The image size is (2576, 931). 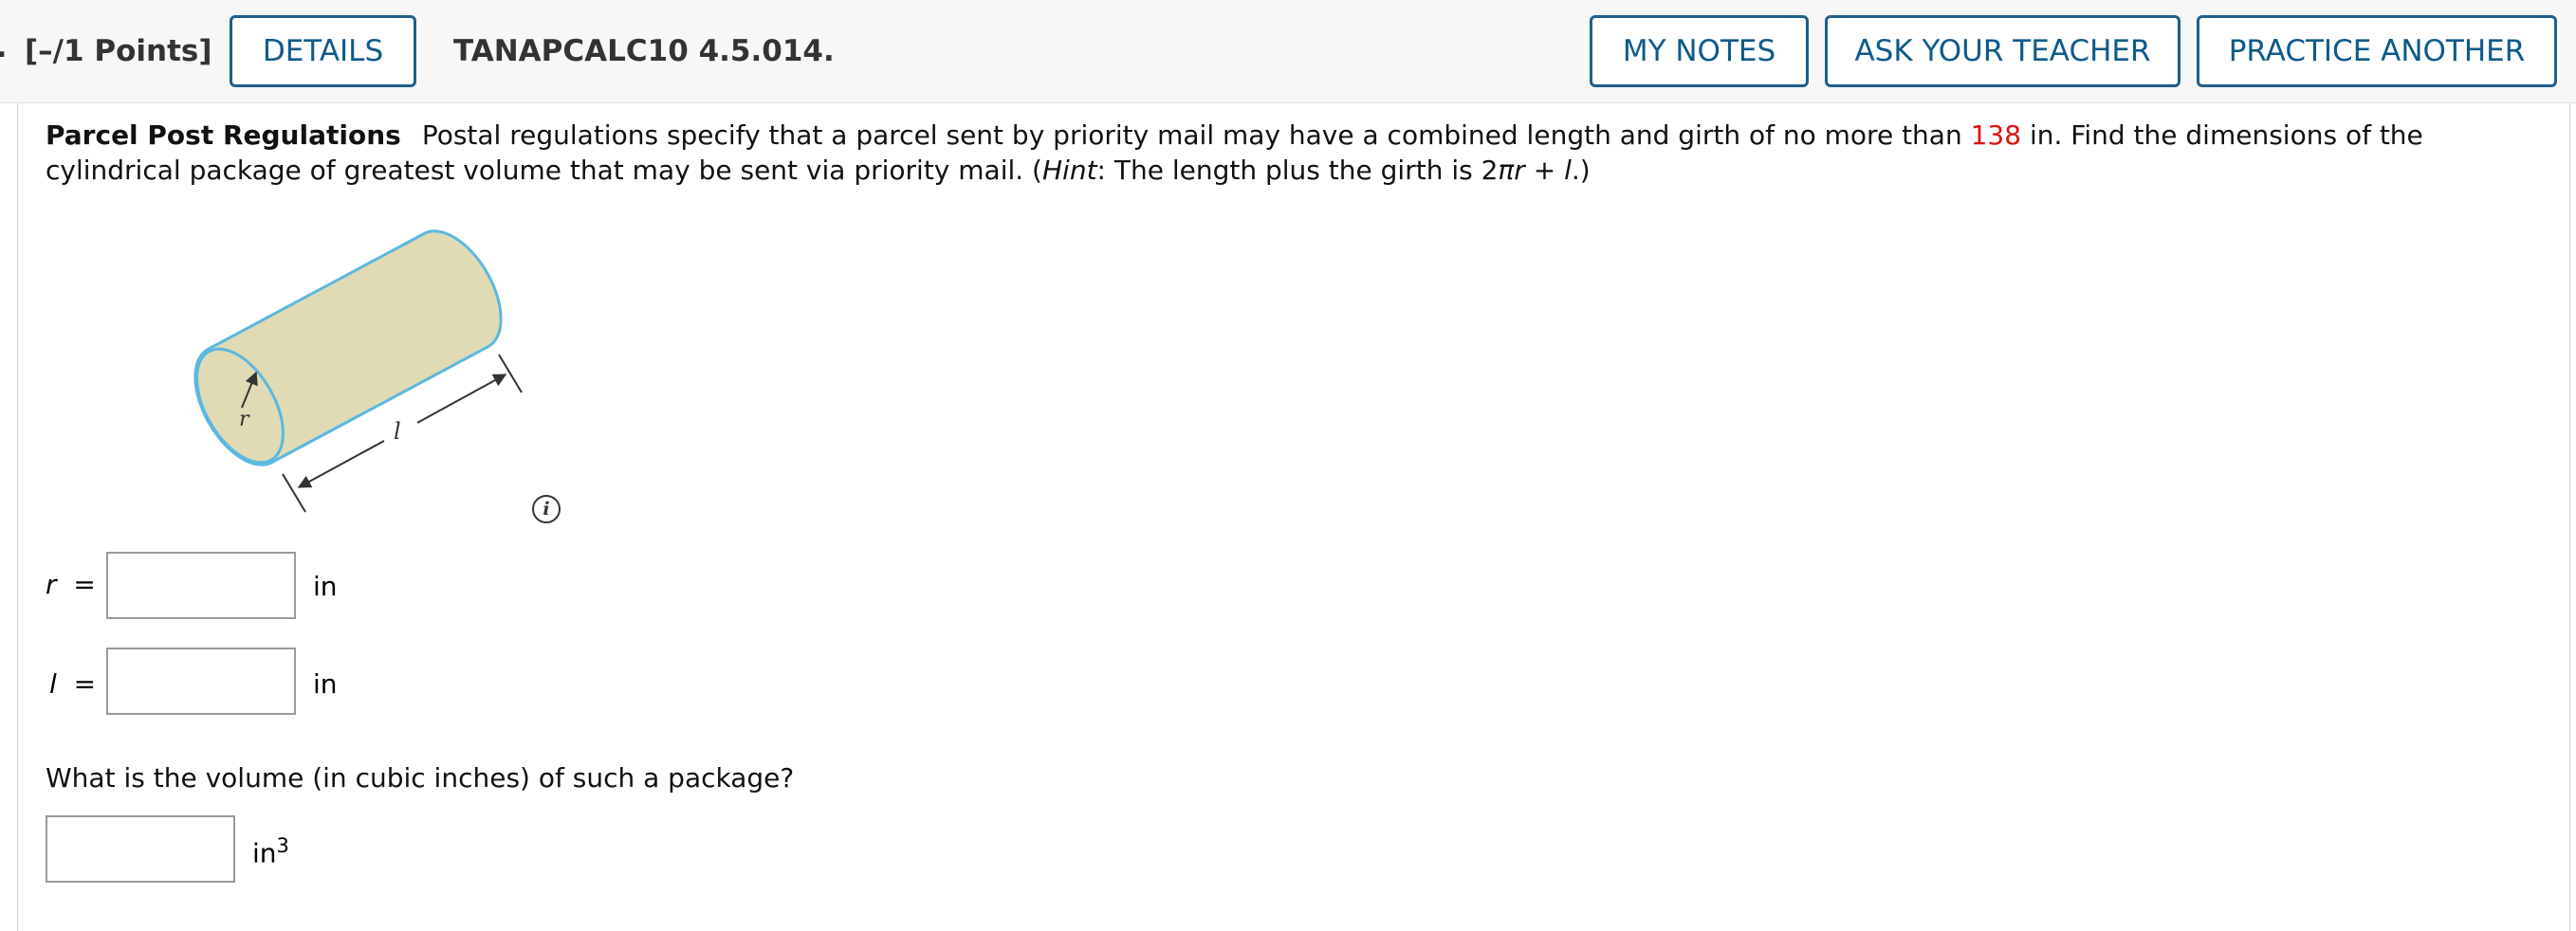 I want to click on highlight-value: 138, so click(x=1996, y=135).